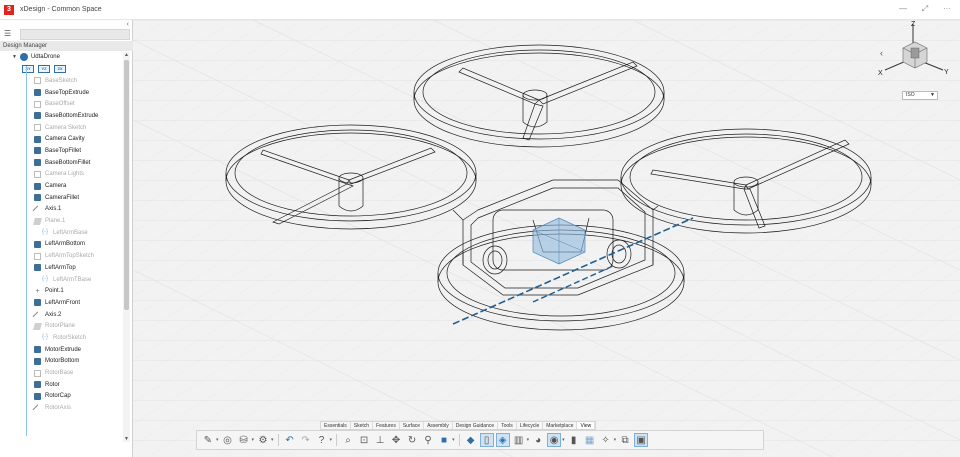 The image size is (960, 457). What do you see at coordinates (61, 56) in the screenshot?
I see `tree-root: ▼ UdtaDrone` at bounding box center [61, 56].